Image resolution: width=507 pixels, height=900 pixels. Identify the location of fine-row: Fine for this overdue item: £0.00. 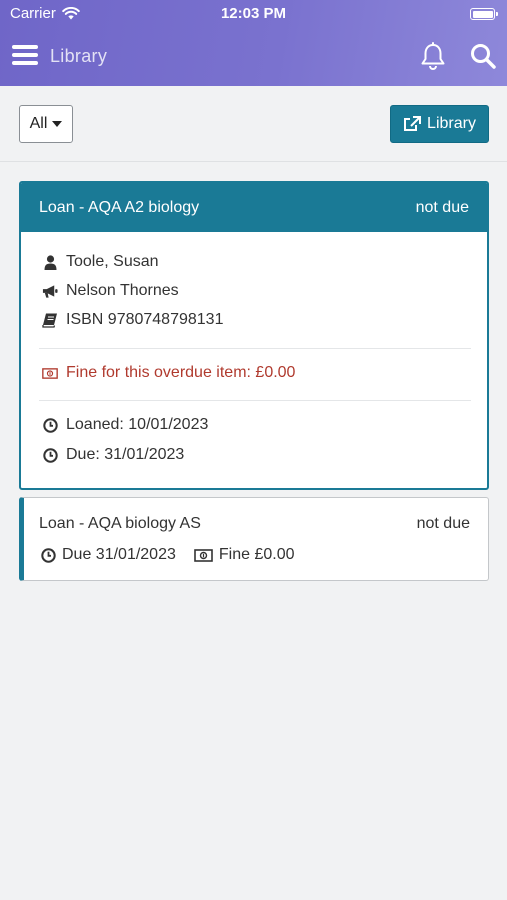
(168, 373).